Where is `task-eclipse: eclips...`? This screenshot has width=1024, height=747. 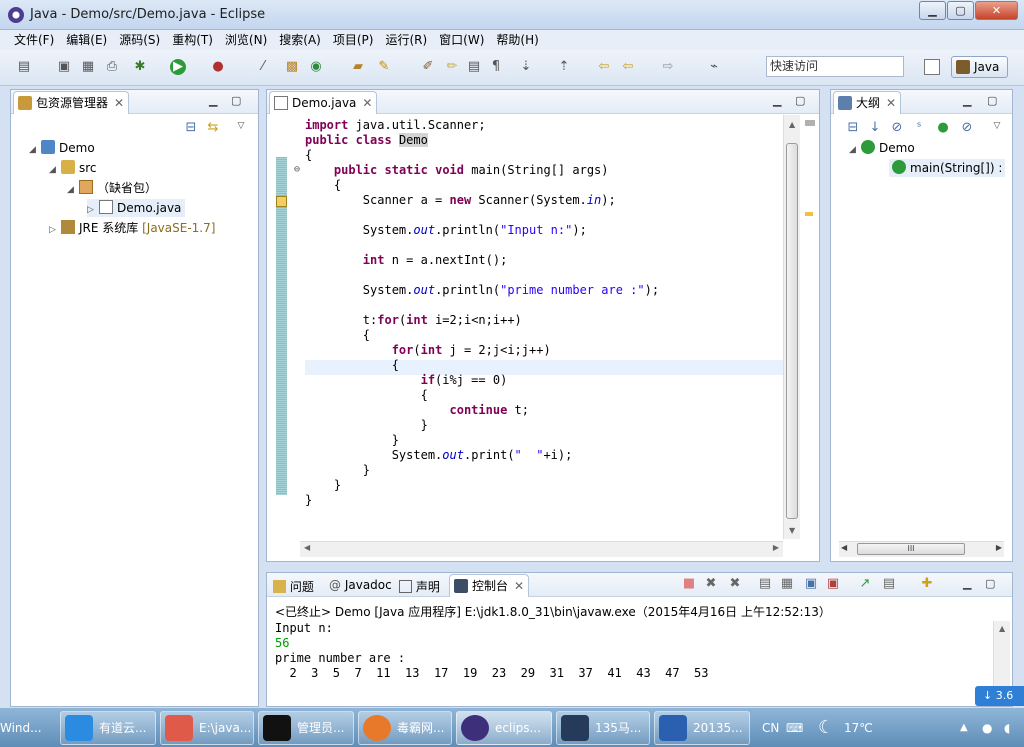
task-eclipse: eclips... is located at coordinates (504, 728).